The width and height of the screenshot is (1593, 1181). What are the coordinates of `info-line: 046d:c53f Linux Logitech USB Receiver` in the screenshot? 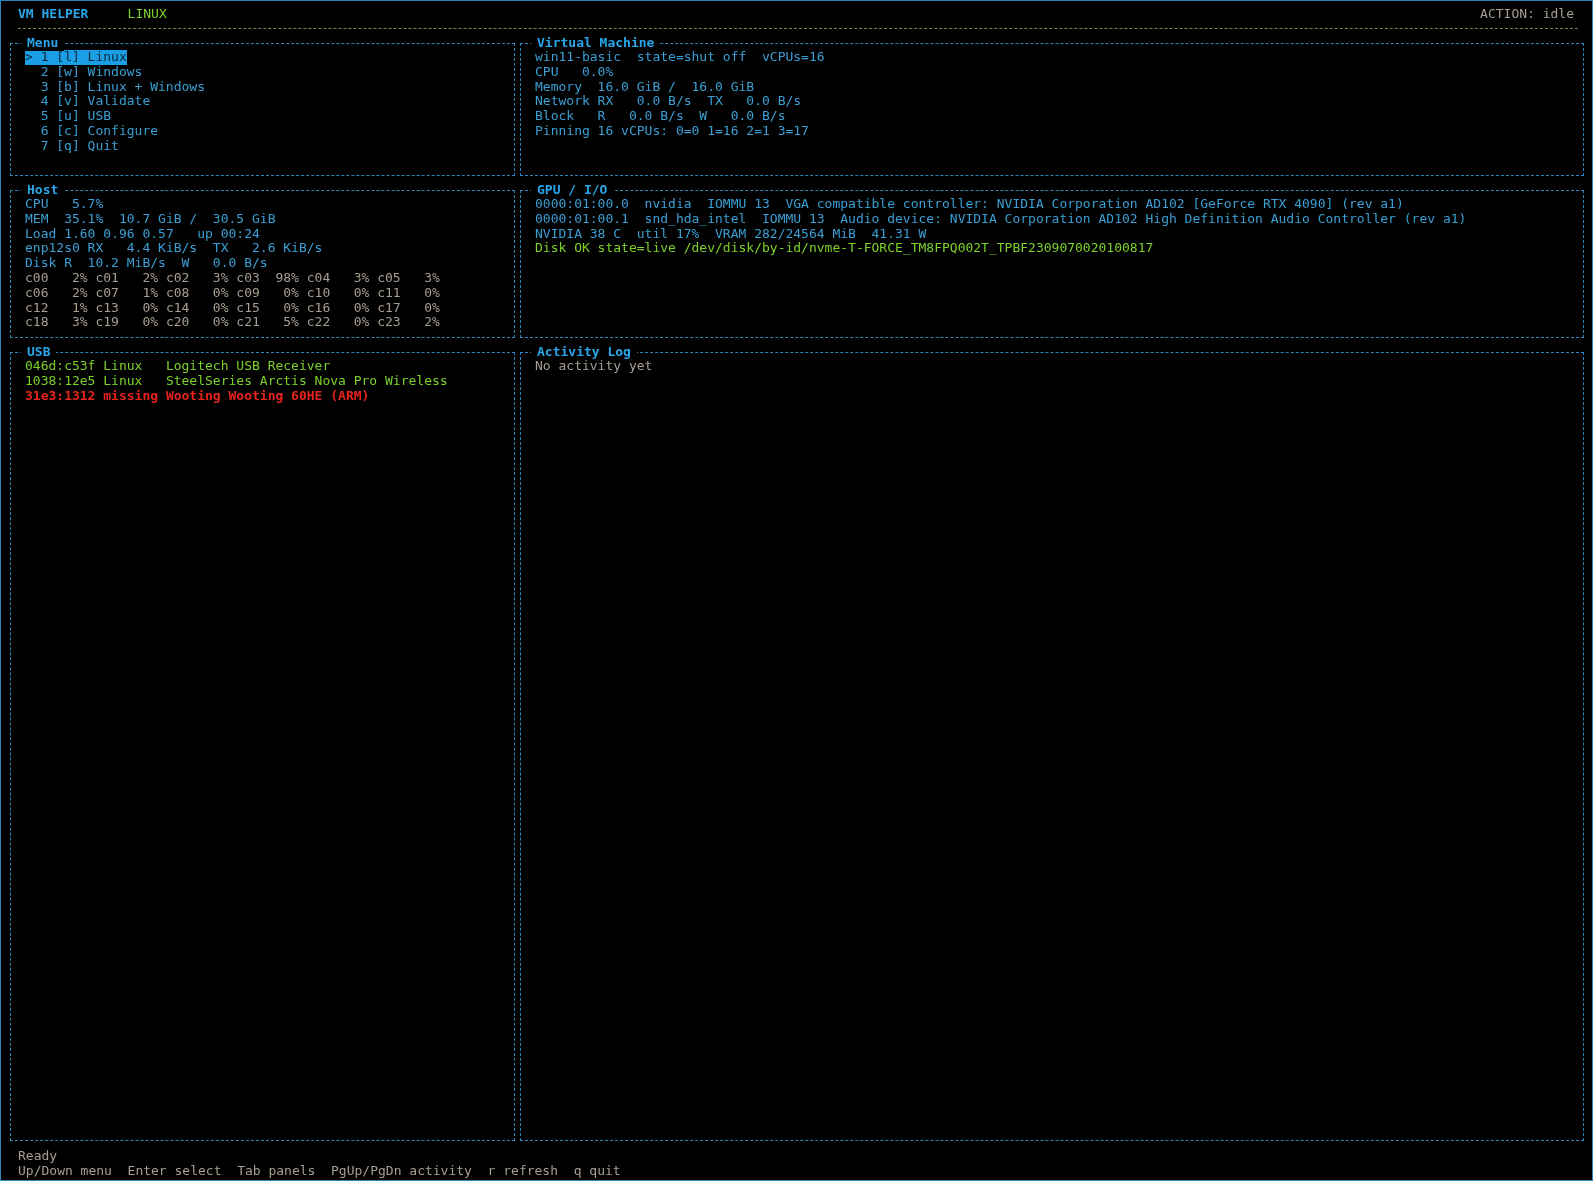 It's located at (178, 366).